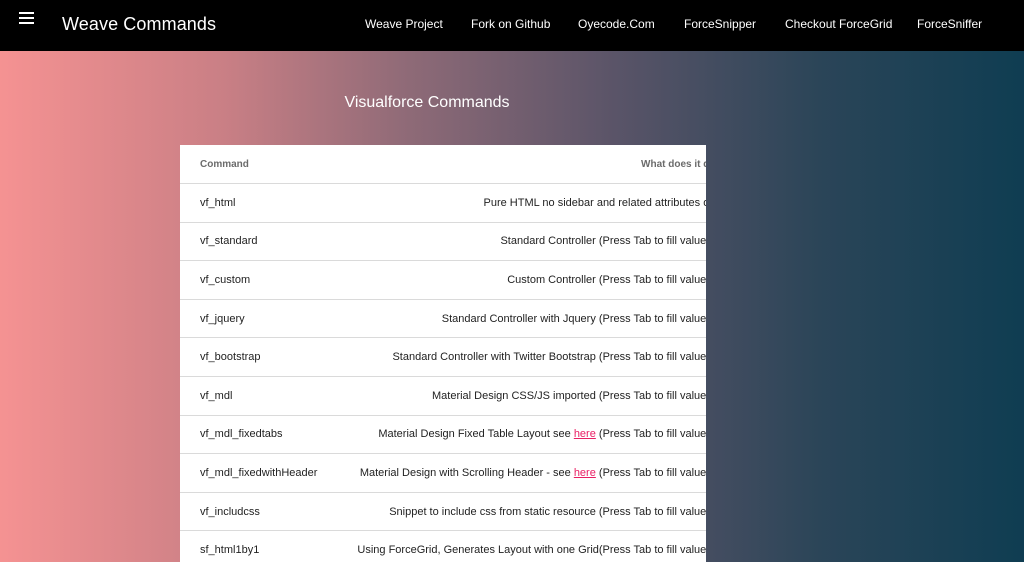 Image resolution: width=1024 pixels, height=562 pixels. I want to click on command-cell: sf_html1by1, so click(259, 546).